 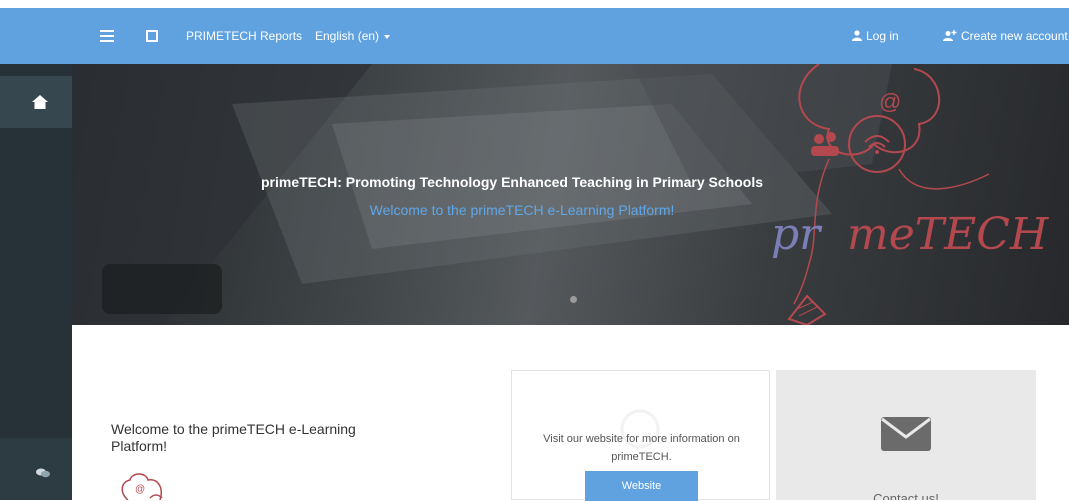 What do you see at coordinates (950, 35) in the screenshot?
I see `add-user-icon` at bounding box center [950, 35].